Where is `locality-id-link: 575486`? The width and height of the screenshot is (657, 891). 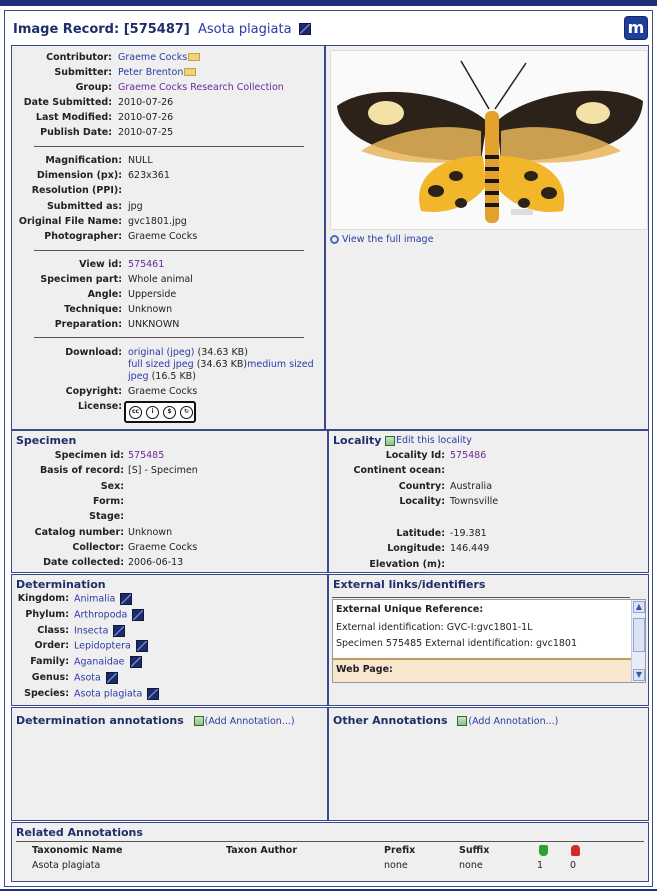 locality-id-link: 575486 is located at coordinates (468, 455).